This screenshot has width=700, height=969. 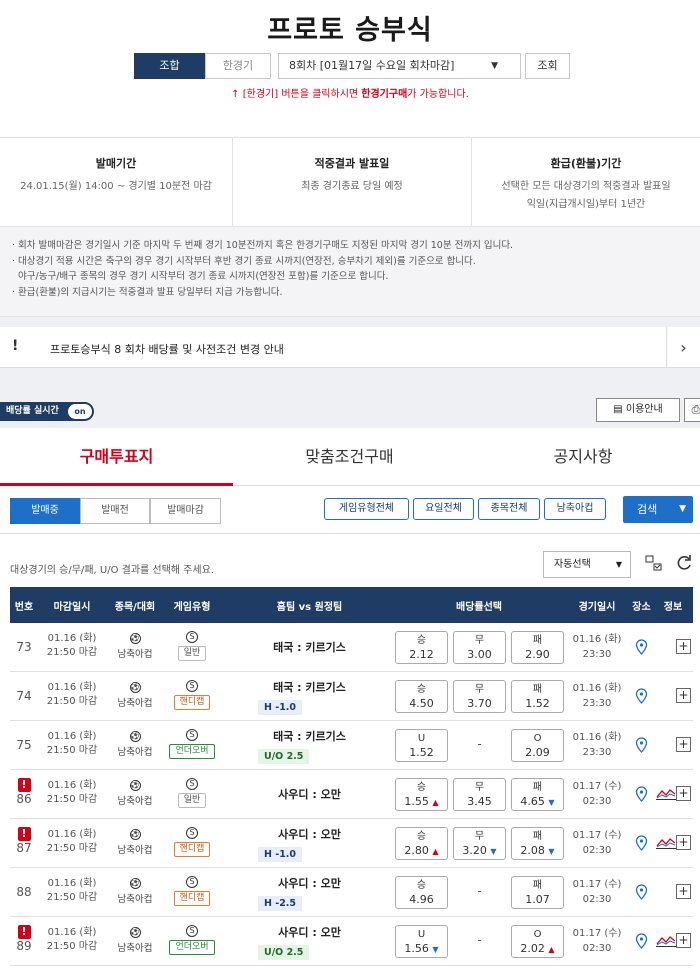 What do you see at coordinates (421, 892) in the screenshot?
I see `odds-button: 승 4.96` at bounding box center [421, 892].